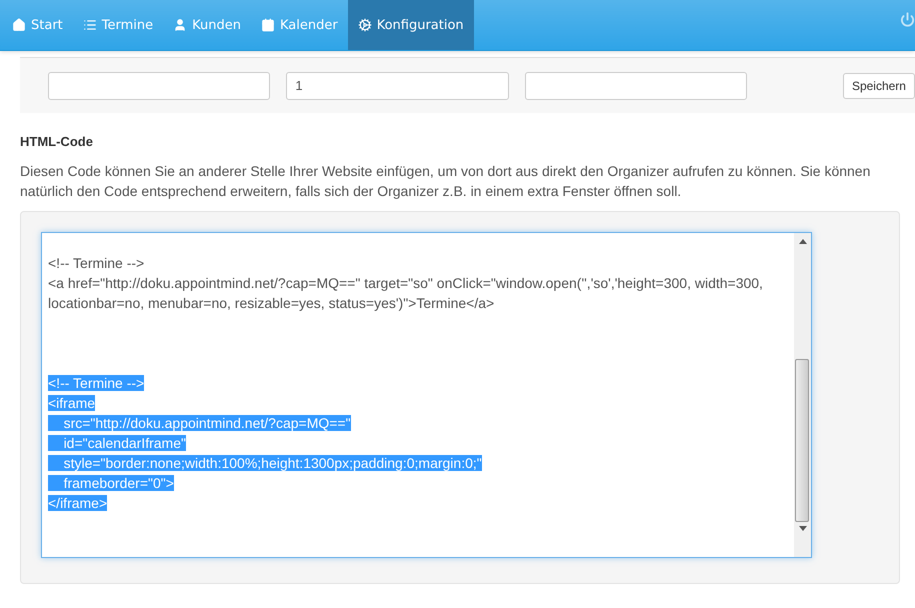 The image size is (915, 608). What do you see at coordinates (19, 25) in the screenshot?
I see `home-icon` at bounding box center [19, 25].